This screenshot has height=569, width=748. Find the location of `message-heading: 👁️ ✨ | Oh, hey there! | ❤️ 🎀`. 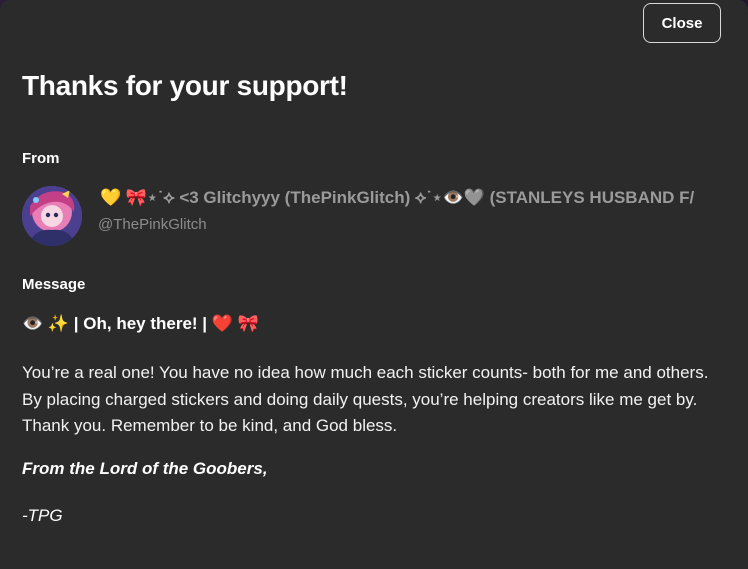

message-heading: 👁️ ✨ | Oh, hey there! | ❤️ 🎀 is located at coordinates (140, 323).